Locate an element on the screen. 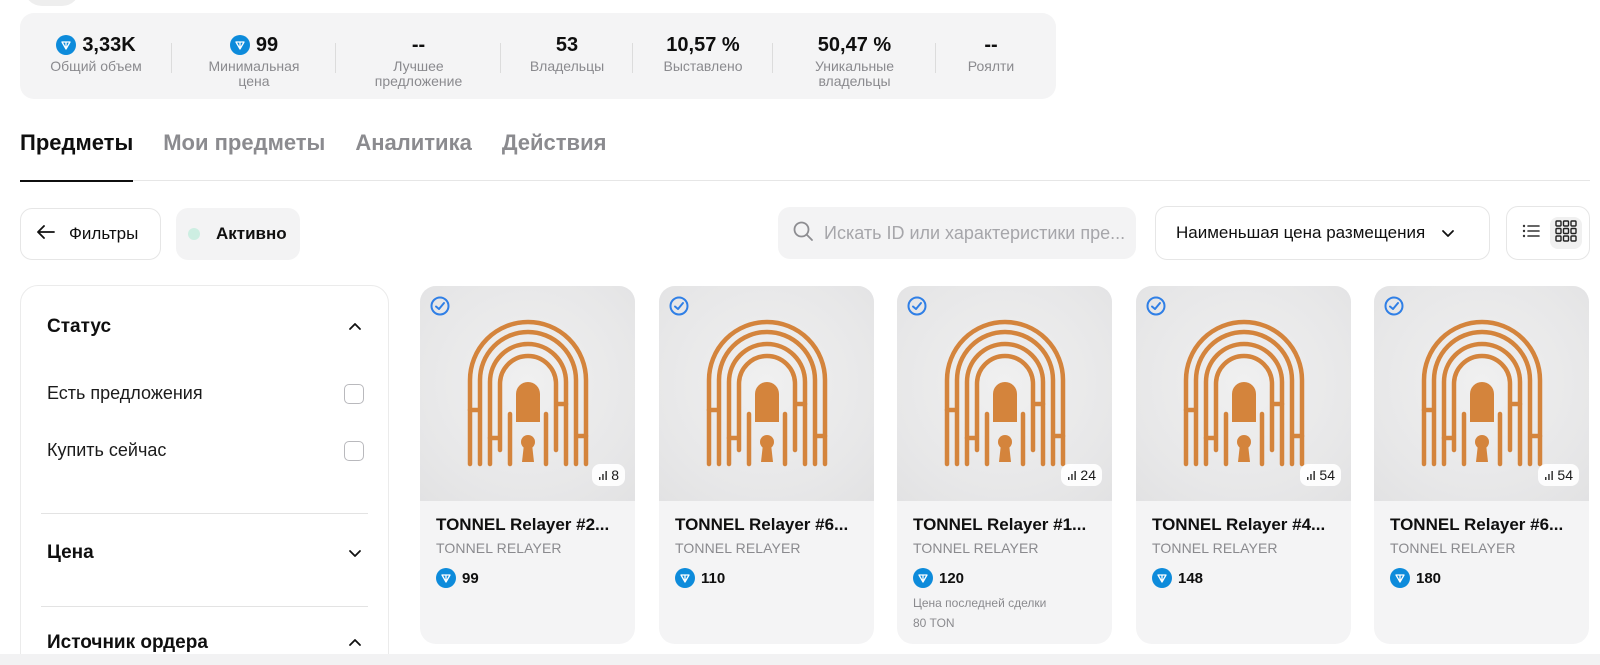  list-view-button is located at coordinates (1531, 233).